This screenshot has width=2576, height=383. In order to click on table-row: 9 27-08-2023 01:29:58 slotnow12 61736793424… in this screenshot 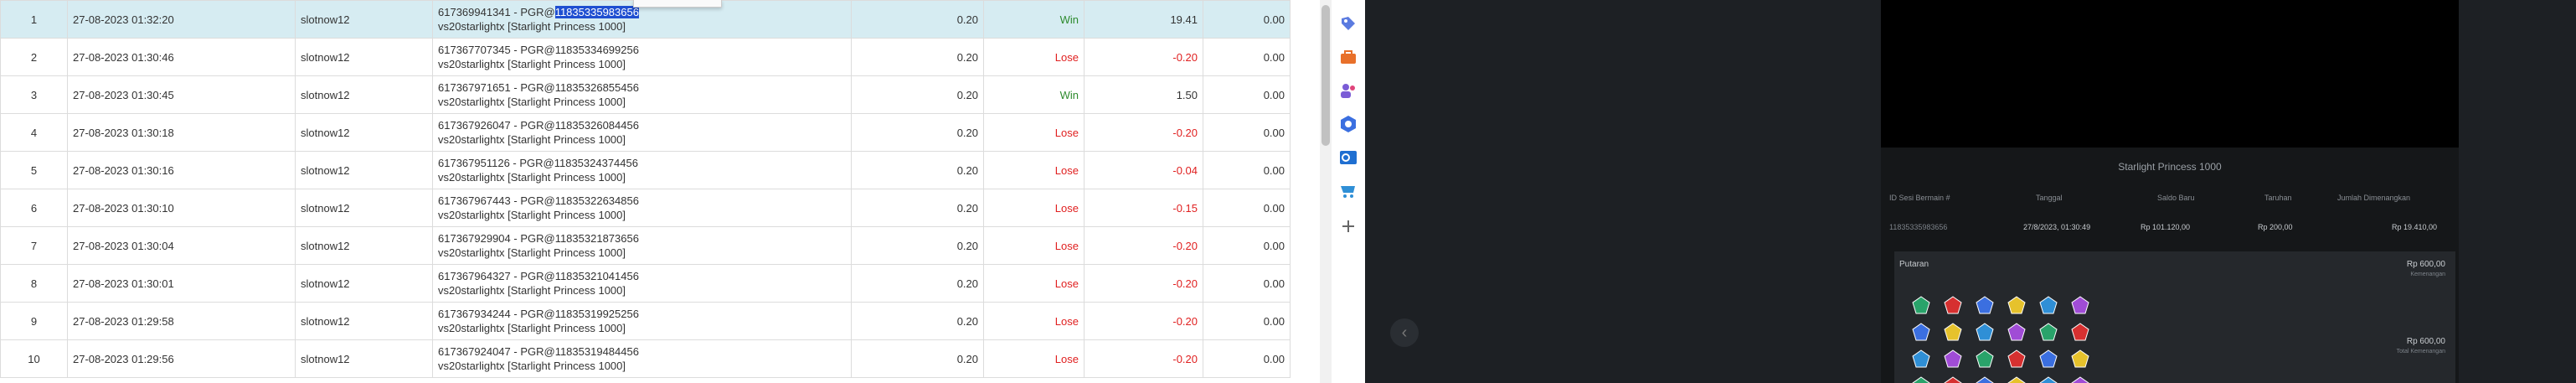, I will do `click(645, 321)`.